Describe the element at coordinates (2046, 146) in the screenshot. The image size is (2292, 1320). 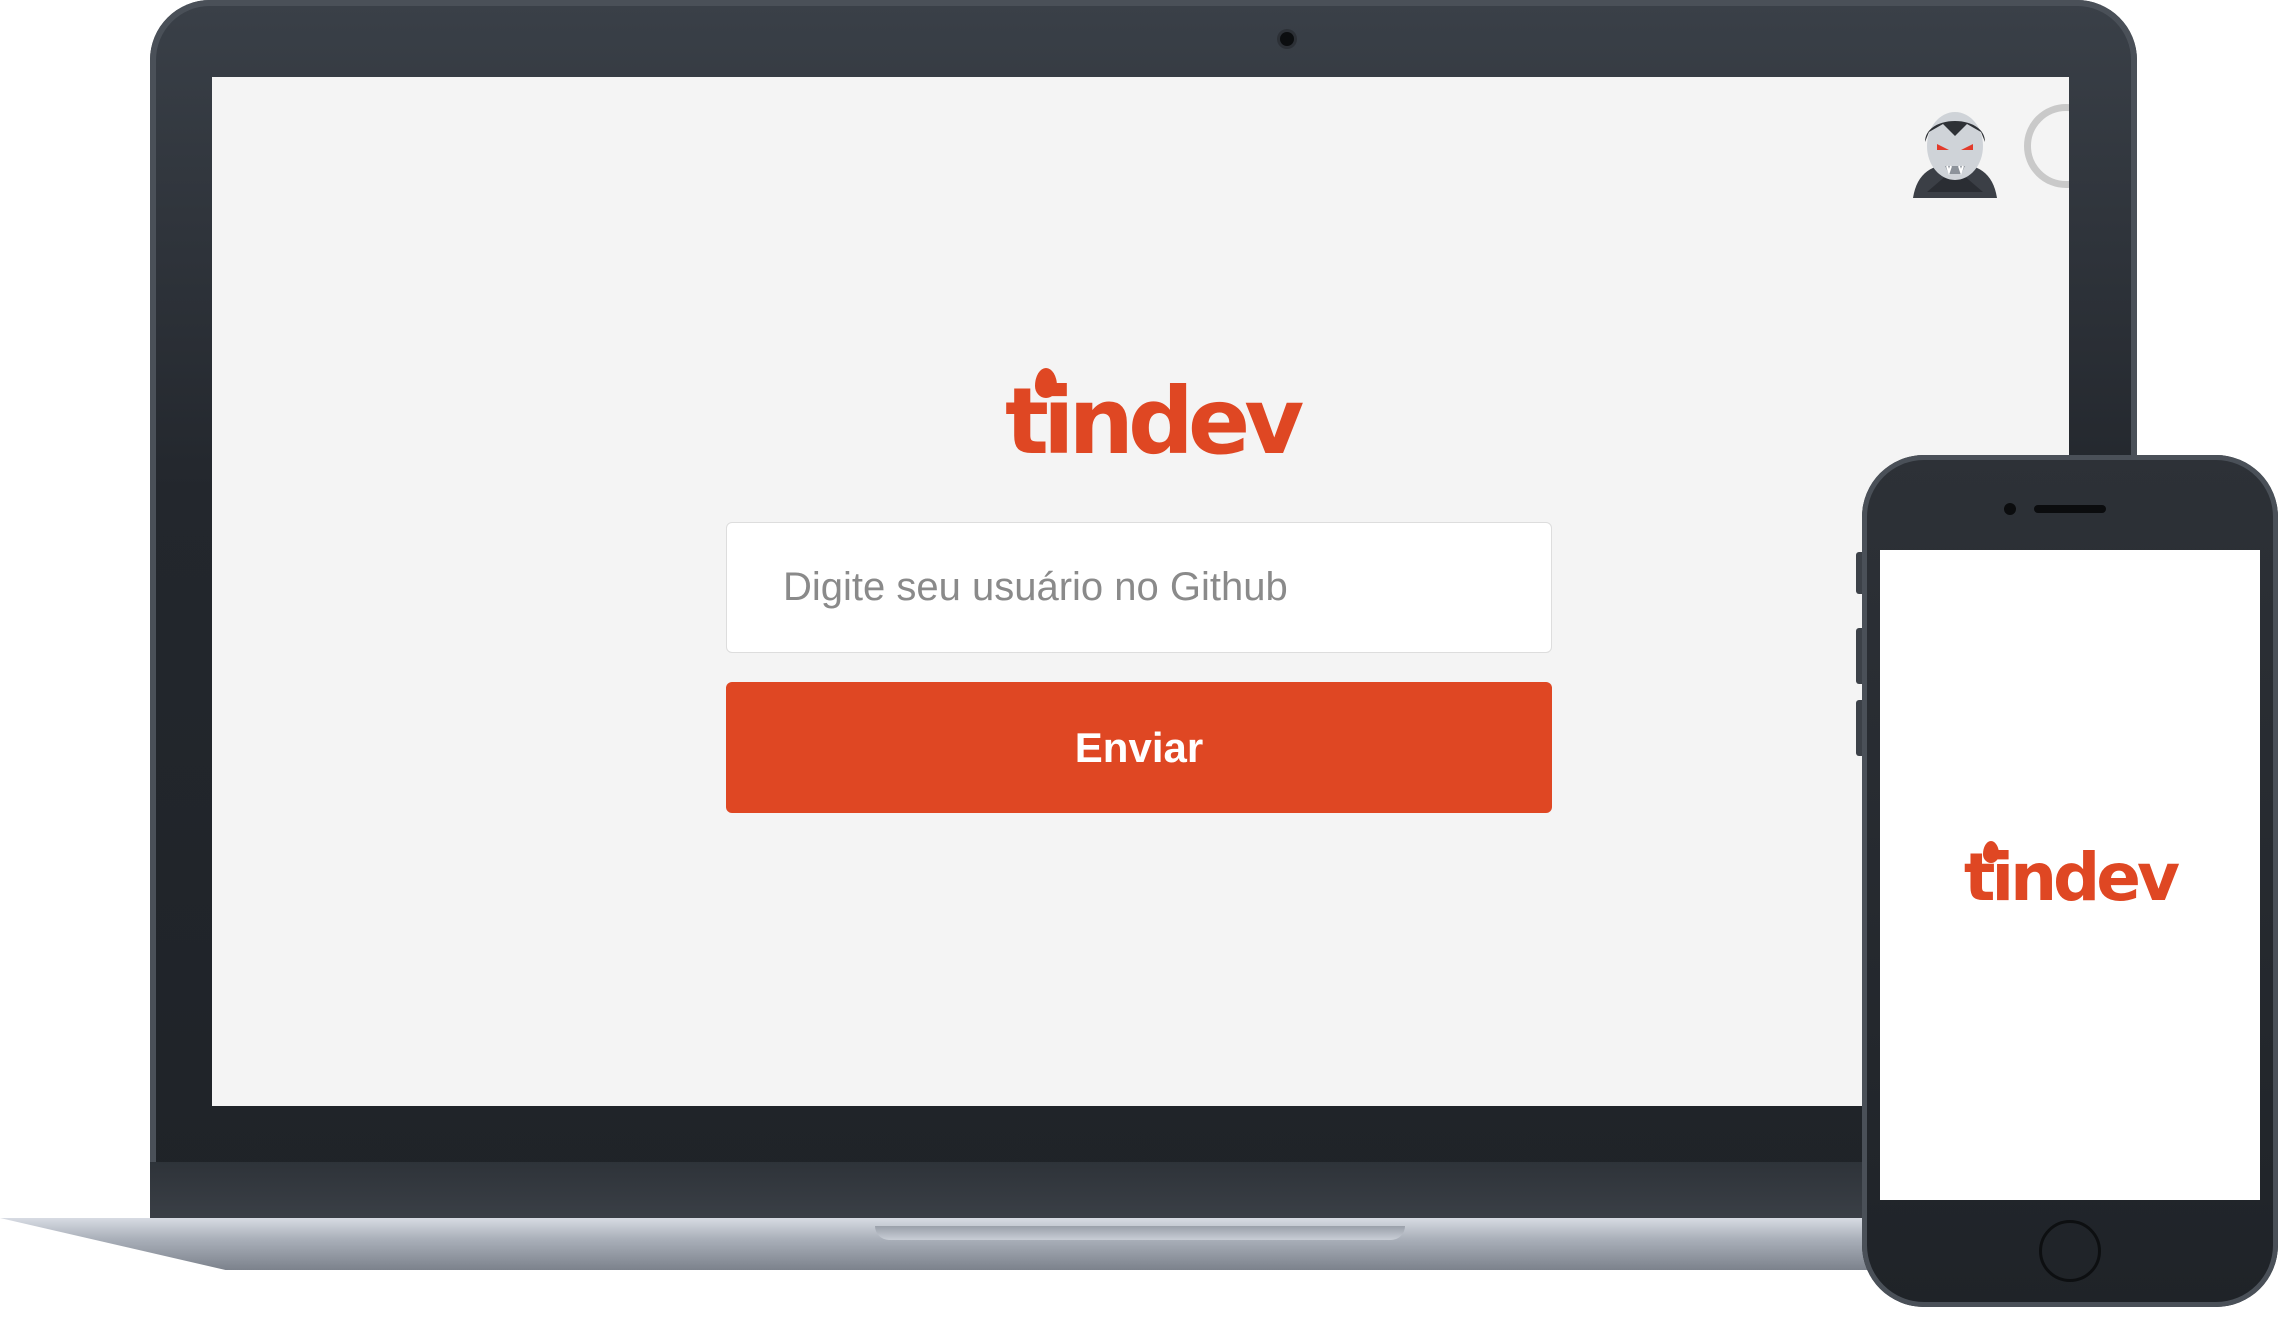
I see `loading-spinner-icon` at that location.